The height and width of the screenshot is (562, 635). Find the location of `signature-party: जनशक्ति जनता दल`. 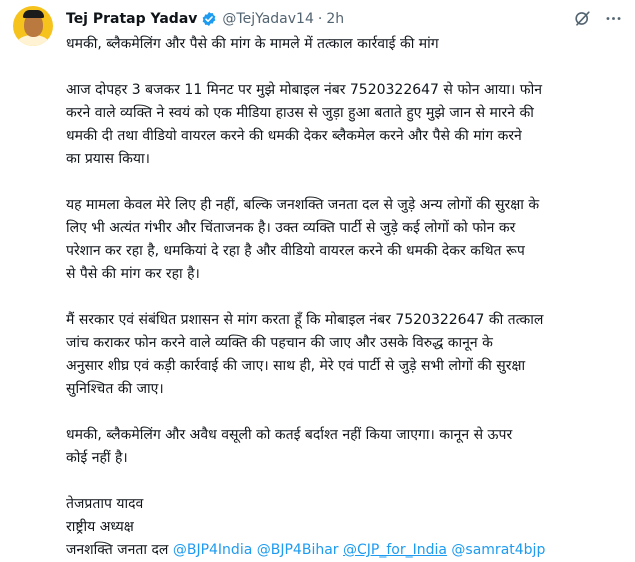

signature-party: जनशक्ति जनता दल is located at coordinates (117, 550).